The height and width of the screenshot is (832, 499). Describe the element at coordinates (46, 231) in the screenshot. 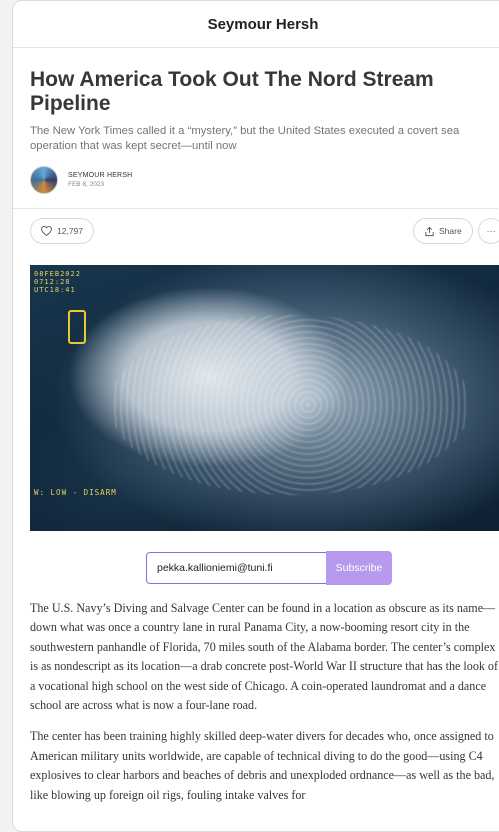

I see `heart-icon` at that location.